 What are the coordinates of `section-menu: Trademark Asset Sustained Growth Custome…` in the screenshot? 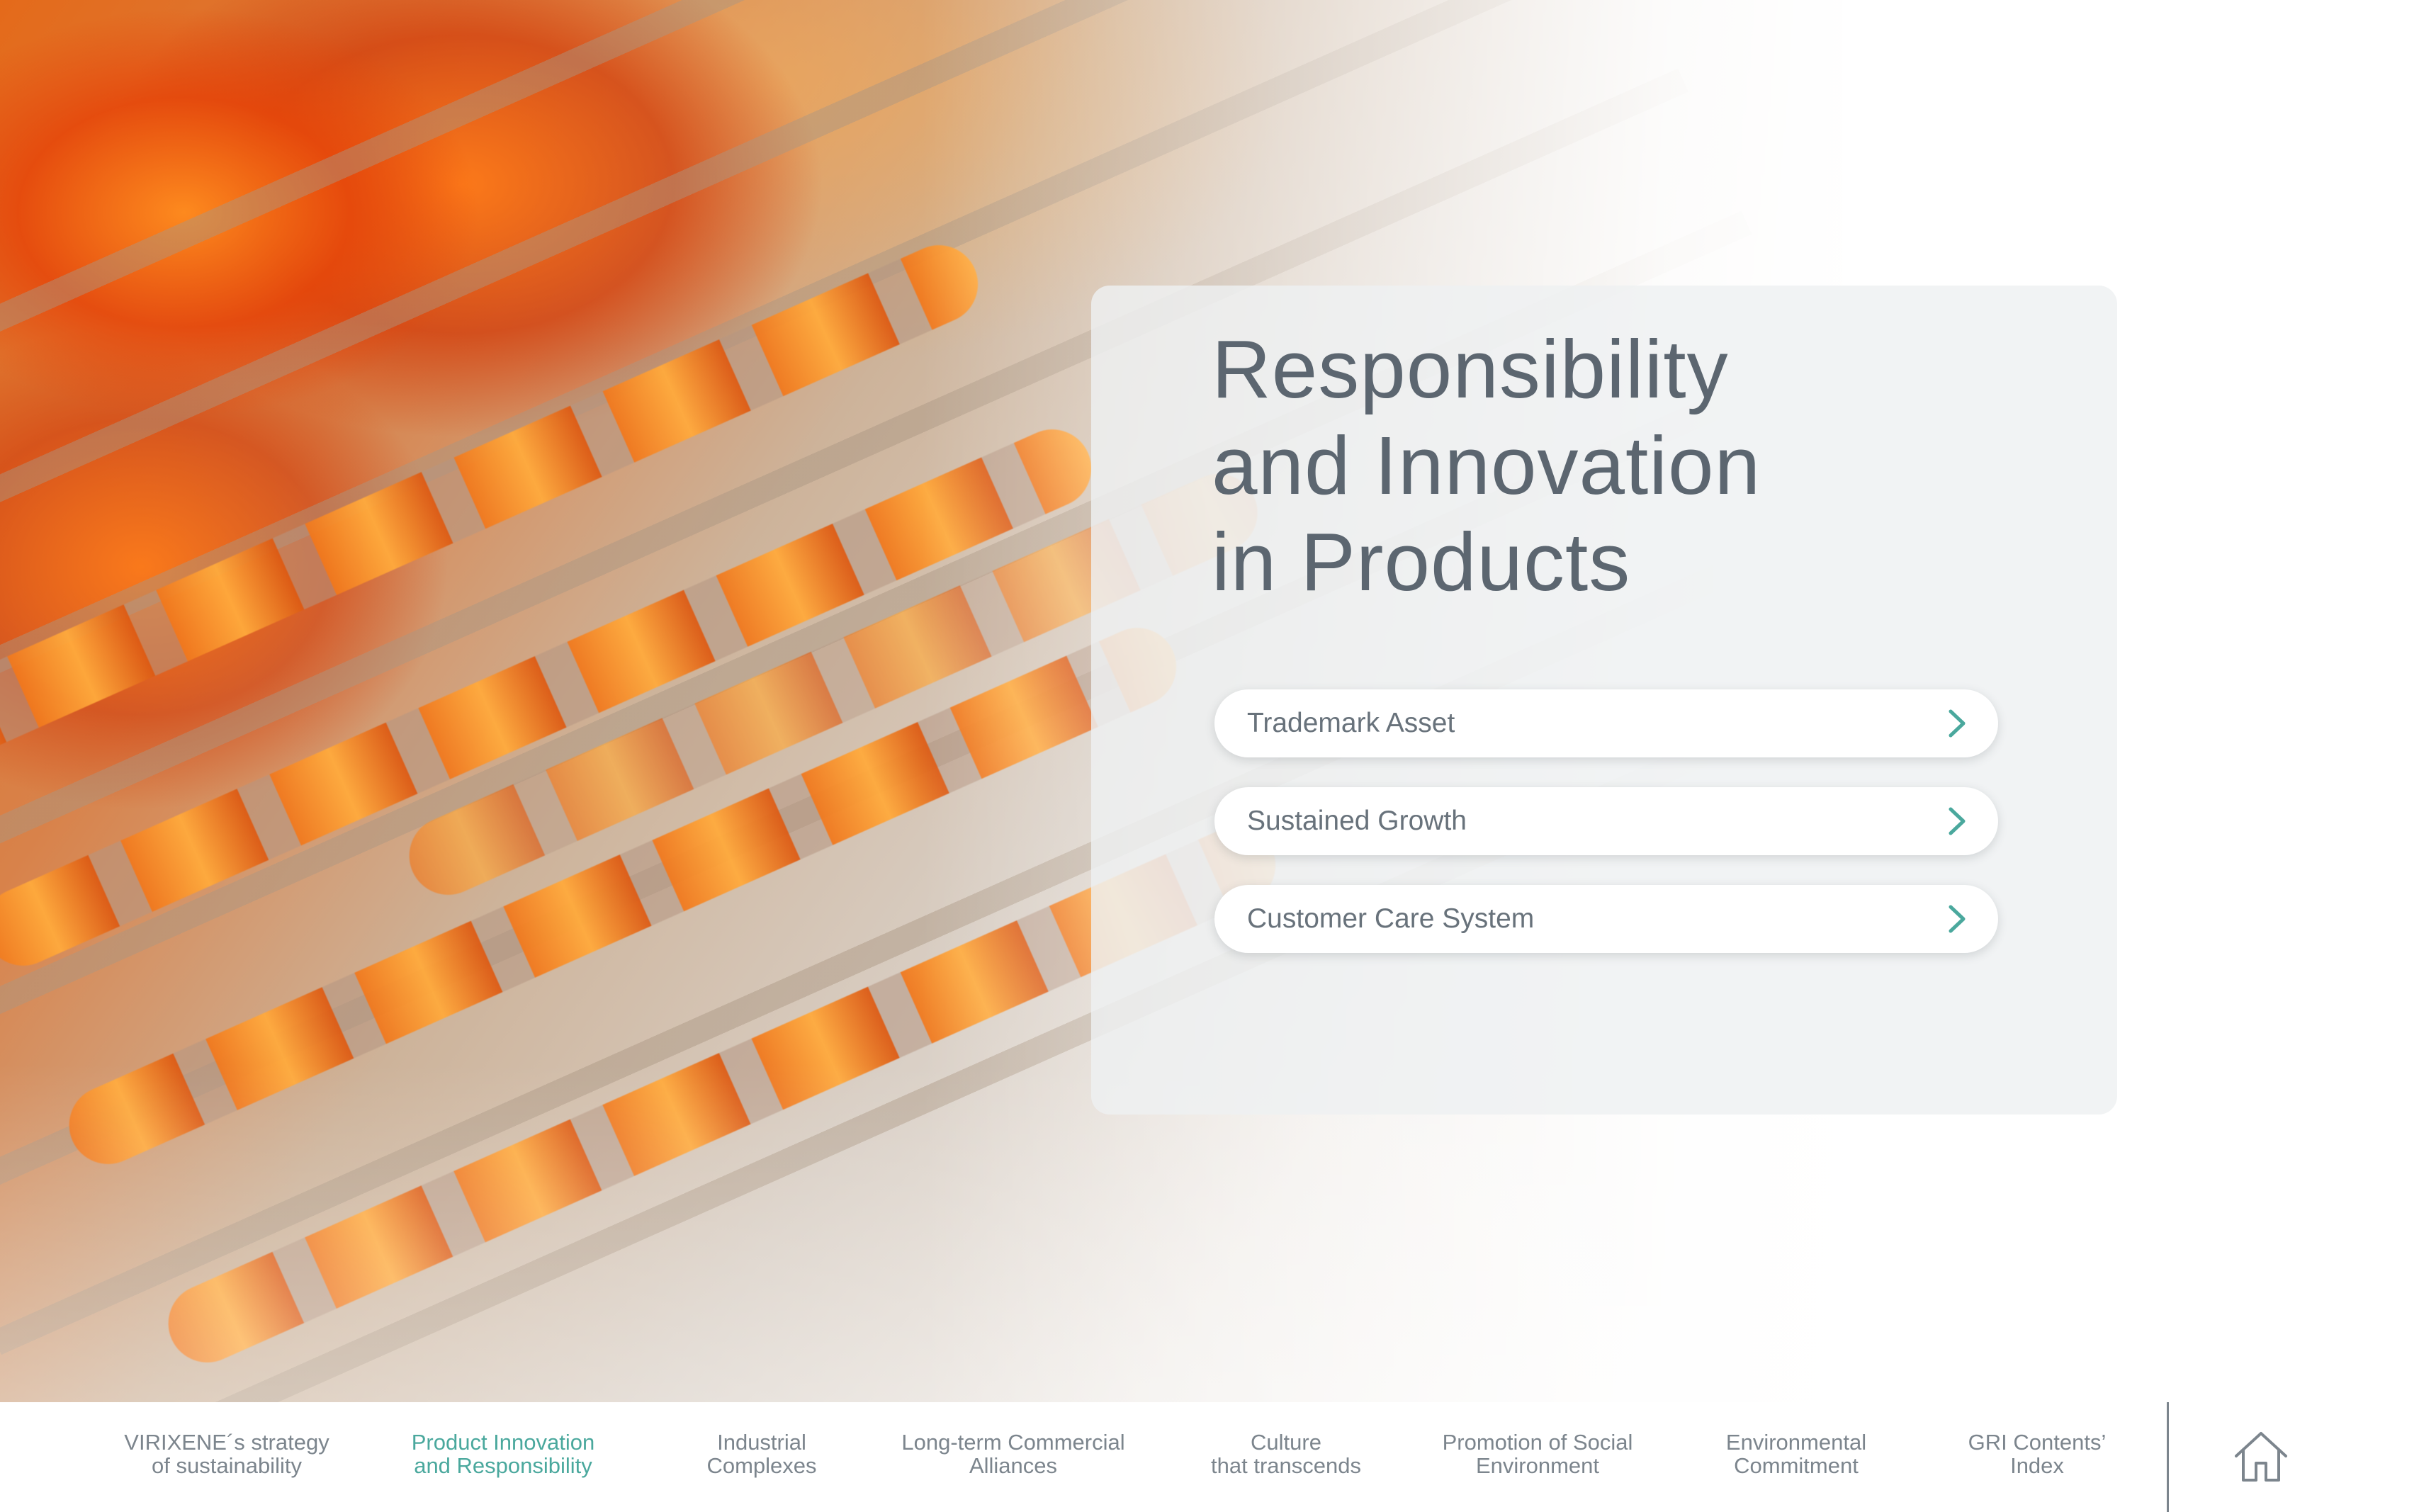 It's located at (1606, 836).